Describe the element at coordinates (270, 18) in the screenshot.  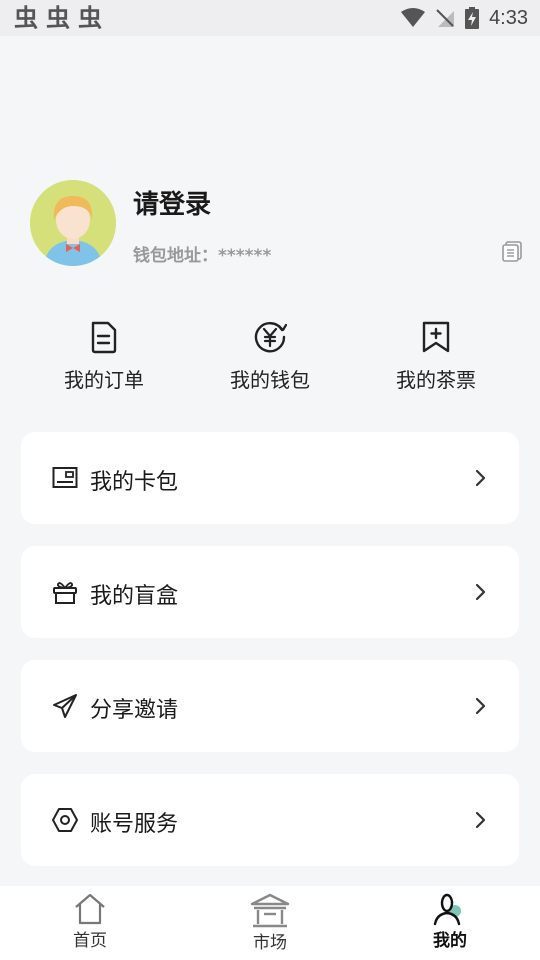
I see `status-bar: 虫 虫 虫 4:33` at that location.